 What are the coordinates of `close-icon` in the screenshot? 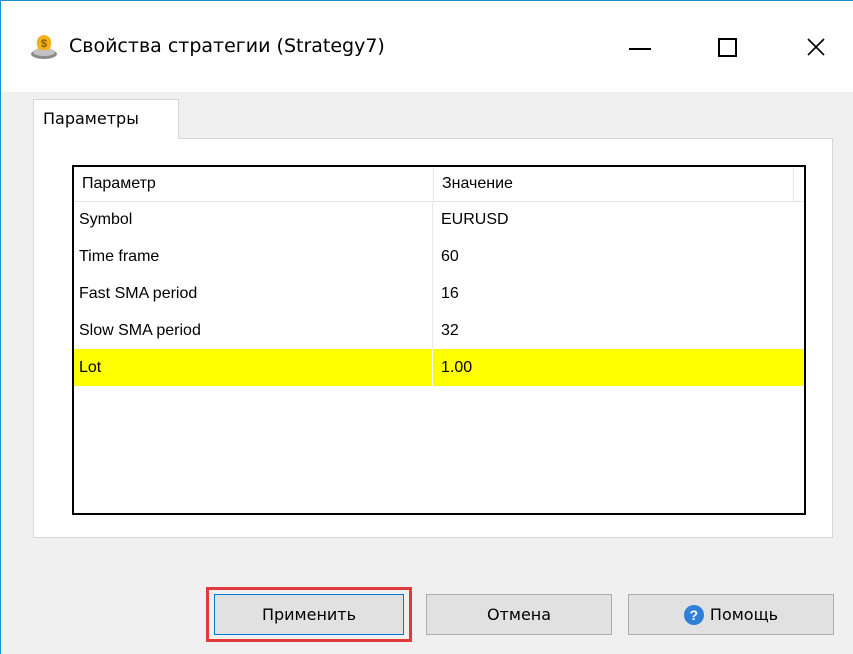 It's located at (816, 47).